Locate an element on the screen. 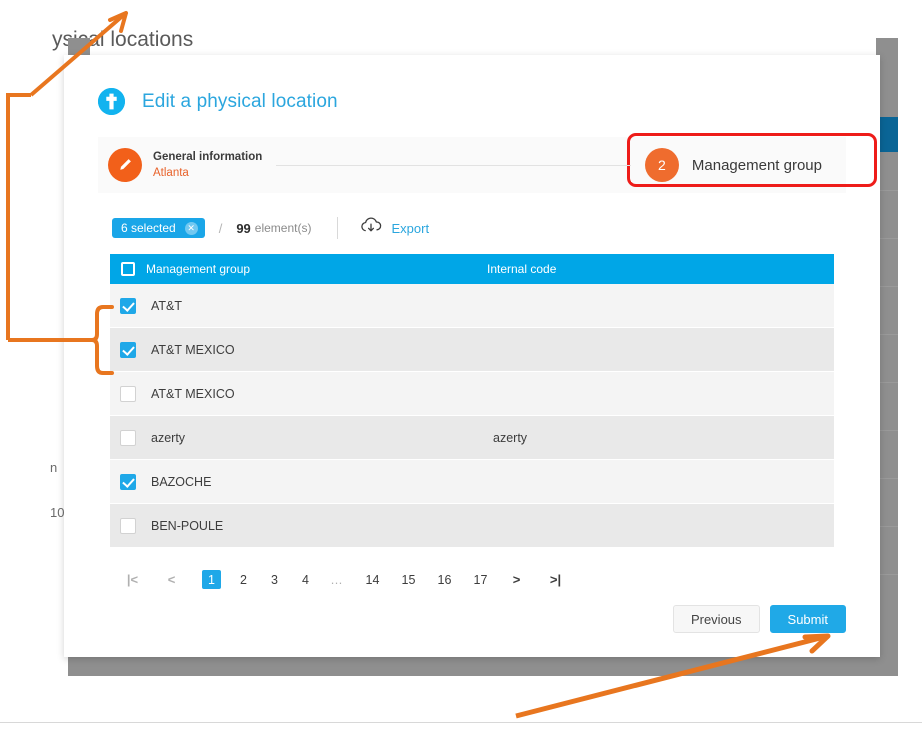 The height and width of the screenshot is (731, 922). pagination: |< < 1 2 3 4 … 14 15 16 17 > >| is located at coordinates (502, 579).